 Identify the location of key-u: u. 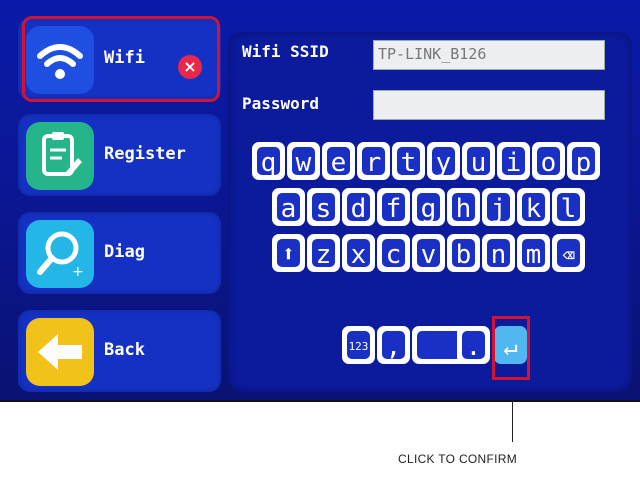
(478, 161).